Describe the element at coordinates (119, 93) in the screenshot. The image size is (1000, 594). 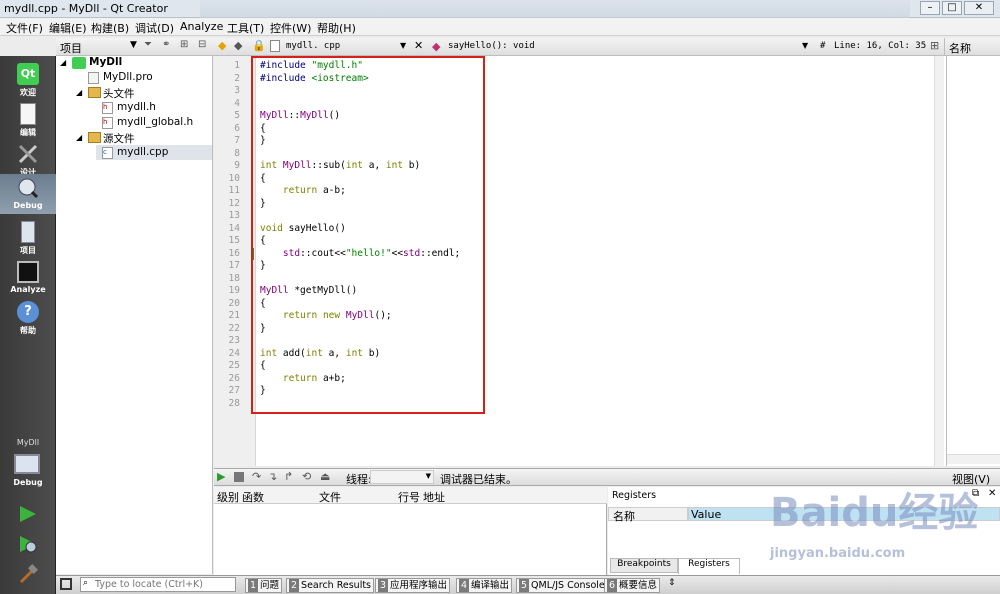
I see `tree-folder-headers: 头文件` at that location.